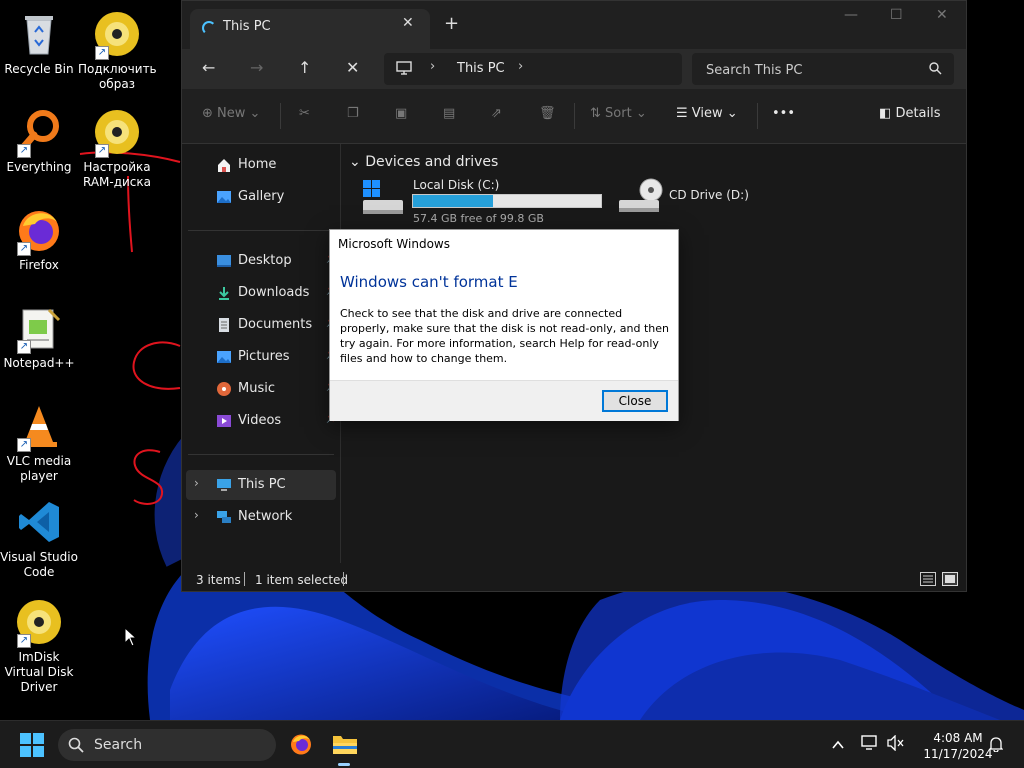  I want to click on drive-usage-bar, so click(507, 201).